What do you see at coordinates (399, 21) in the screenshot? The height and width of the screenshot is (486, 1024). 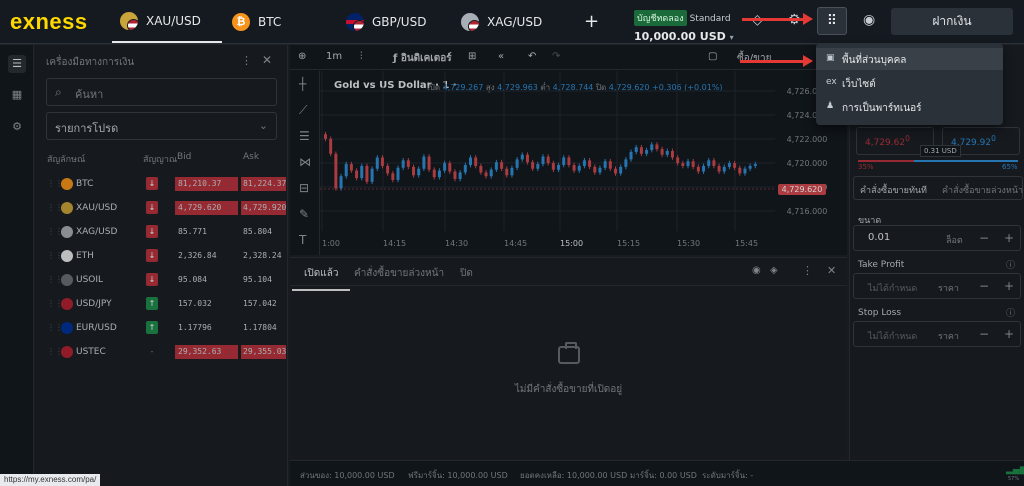 I see `tab-label: GBP/USD` at bounding box center [399, 21].